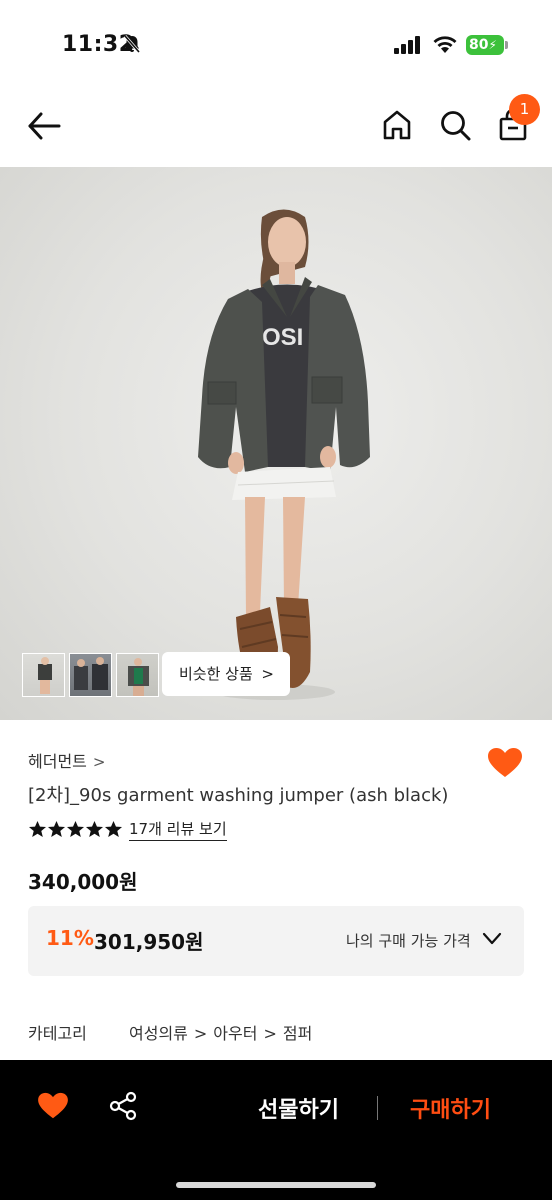 The width and height of the screenshot is (552, 1200). Describe the element at coordinates (276, 126) in the screenshot. I see `top-nav: 1` at that location.